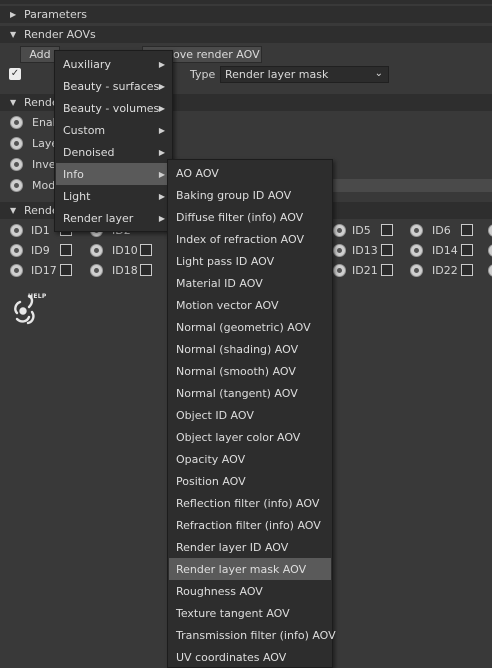  Describe the element at coordinates (13, 14) in the screenshot. I see `expand-right-icon: ▶` at that location.